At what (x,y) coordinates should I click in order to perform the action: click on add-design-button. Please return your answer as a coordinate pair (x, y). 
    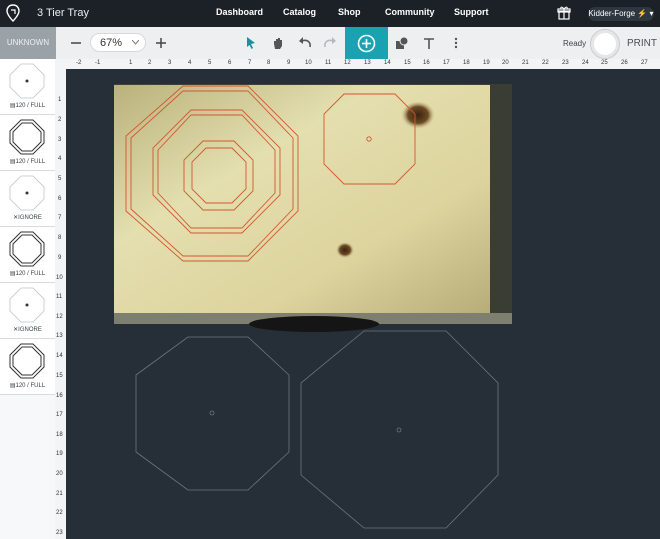
    Looking at the image, I should click on (366, 43).